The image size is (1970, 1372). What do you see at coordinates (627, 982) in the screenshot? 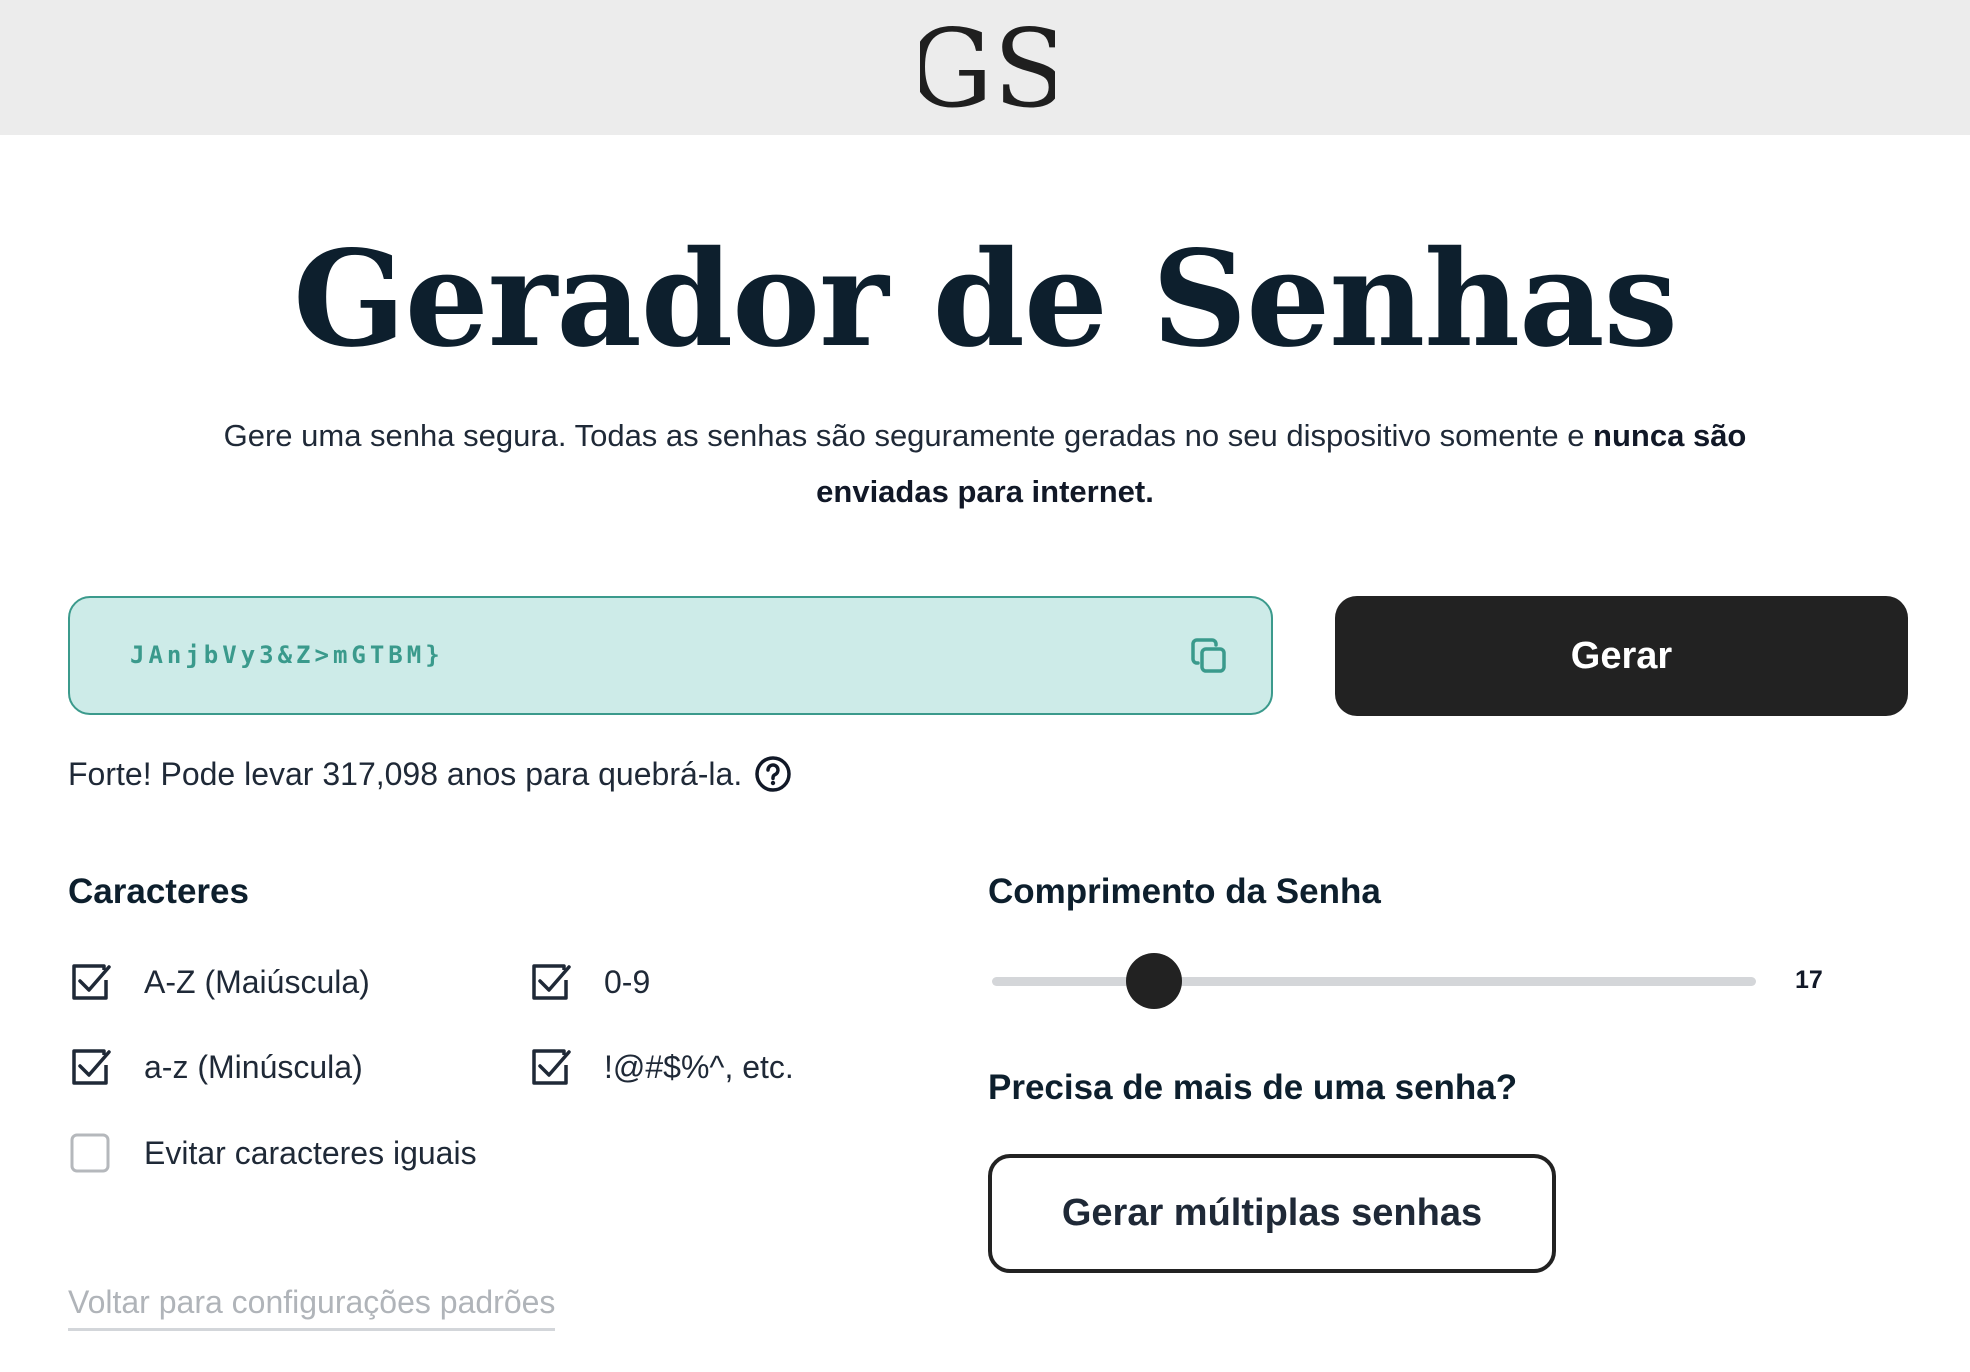
I see `option-label: 0-9` at bounding box center [627, 982].